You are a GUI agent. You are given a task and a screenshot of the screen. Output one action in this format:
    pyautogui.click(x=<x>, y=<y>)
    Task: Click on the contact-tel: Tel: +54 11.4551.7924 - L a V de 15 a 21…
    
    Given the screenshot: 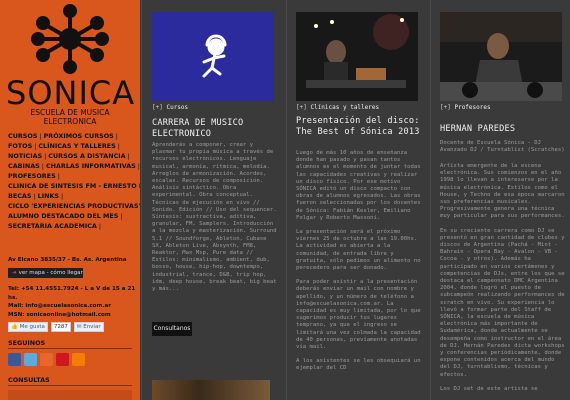 What is the action you would take?
    pyautogui.click(x=72, y=293)
    